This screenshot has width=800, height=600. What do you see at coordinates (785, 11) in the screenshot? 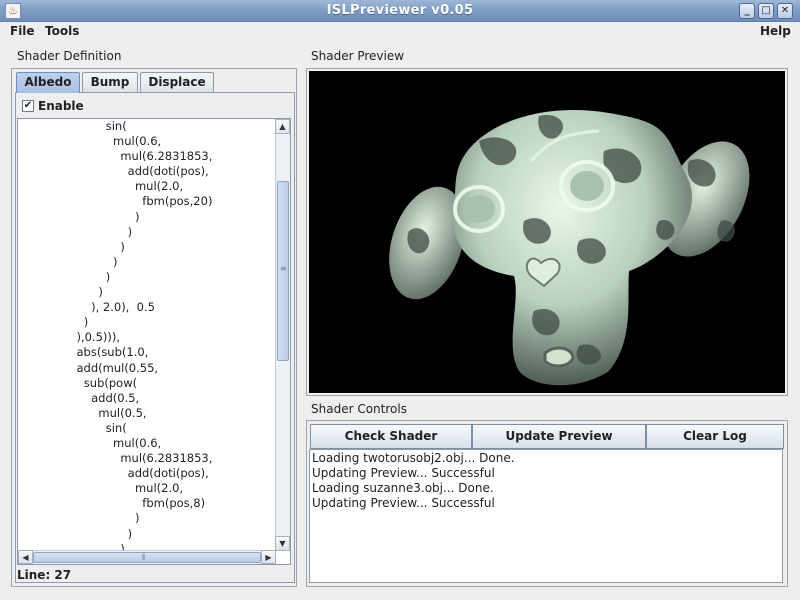
I see `close-icon: ✕` at bounding box center [785, 11].